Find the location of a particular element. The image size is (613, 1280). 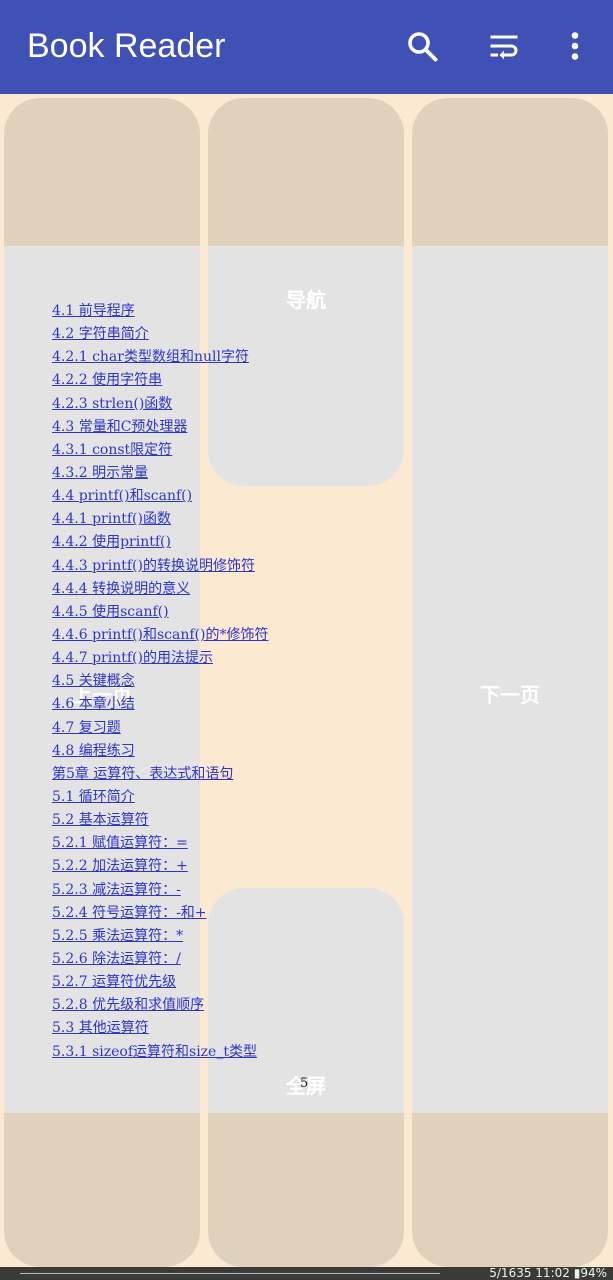

toc-link: 4.3.1 const限定符 is located at coordinates (232, 450).